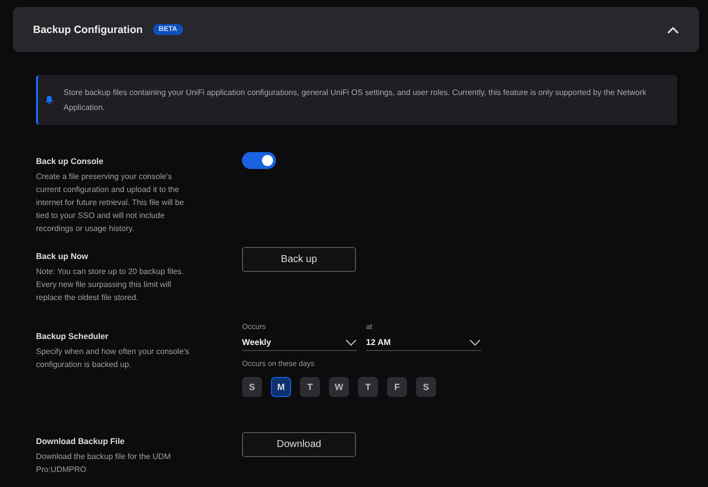 This screenshot has height=487, width=708. What do you see at coordinates (113, 358) in the screenshot?
I see `setting-description: Specify when and how often your console's configuration is backed up.` at bounding box center [113, 358].